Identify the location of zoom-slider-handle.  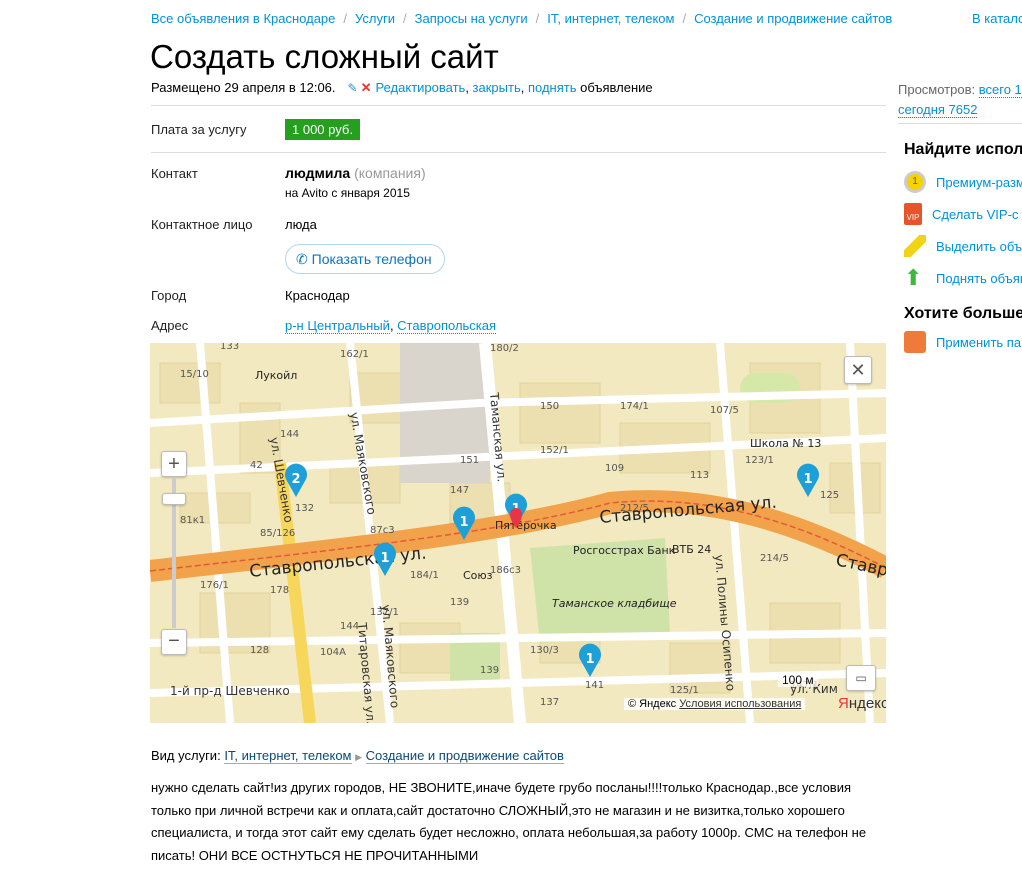
(174, 499).